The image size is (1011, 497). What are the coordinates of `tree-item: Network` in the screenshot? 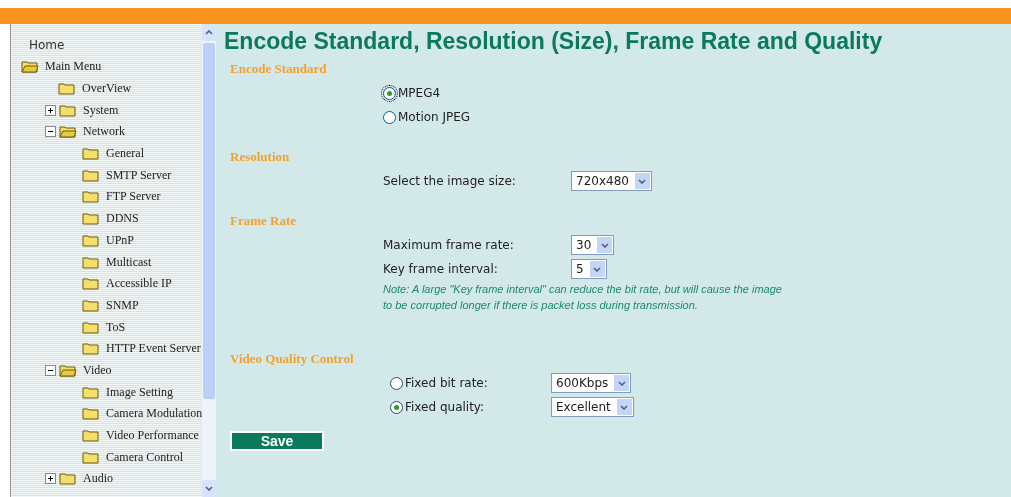 It's located at (104, 132).